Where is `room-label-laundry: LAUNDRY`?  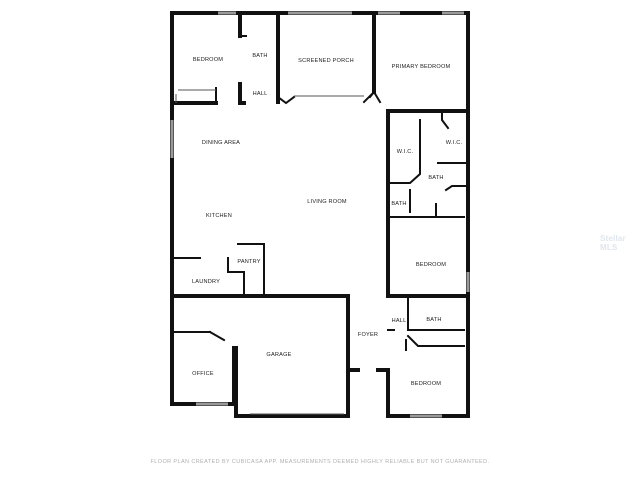 room-label-laundry: LAUNDRY is located at coordinates (206, 282).